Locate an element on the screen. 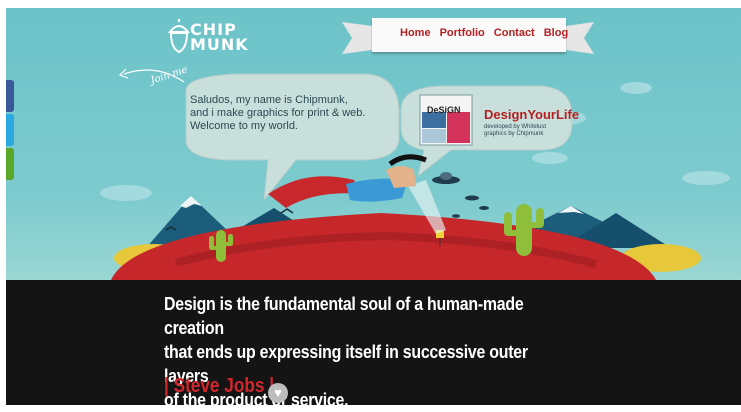  main-nav: Home Portfolio Contact Blog is located at coordinates (459, 38).